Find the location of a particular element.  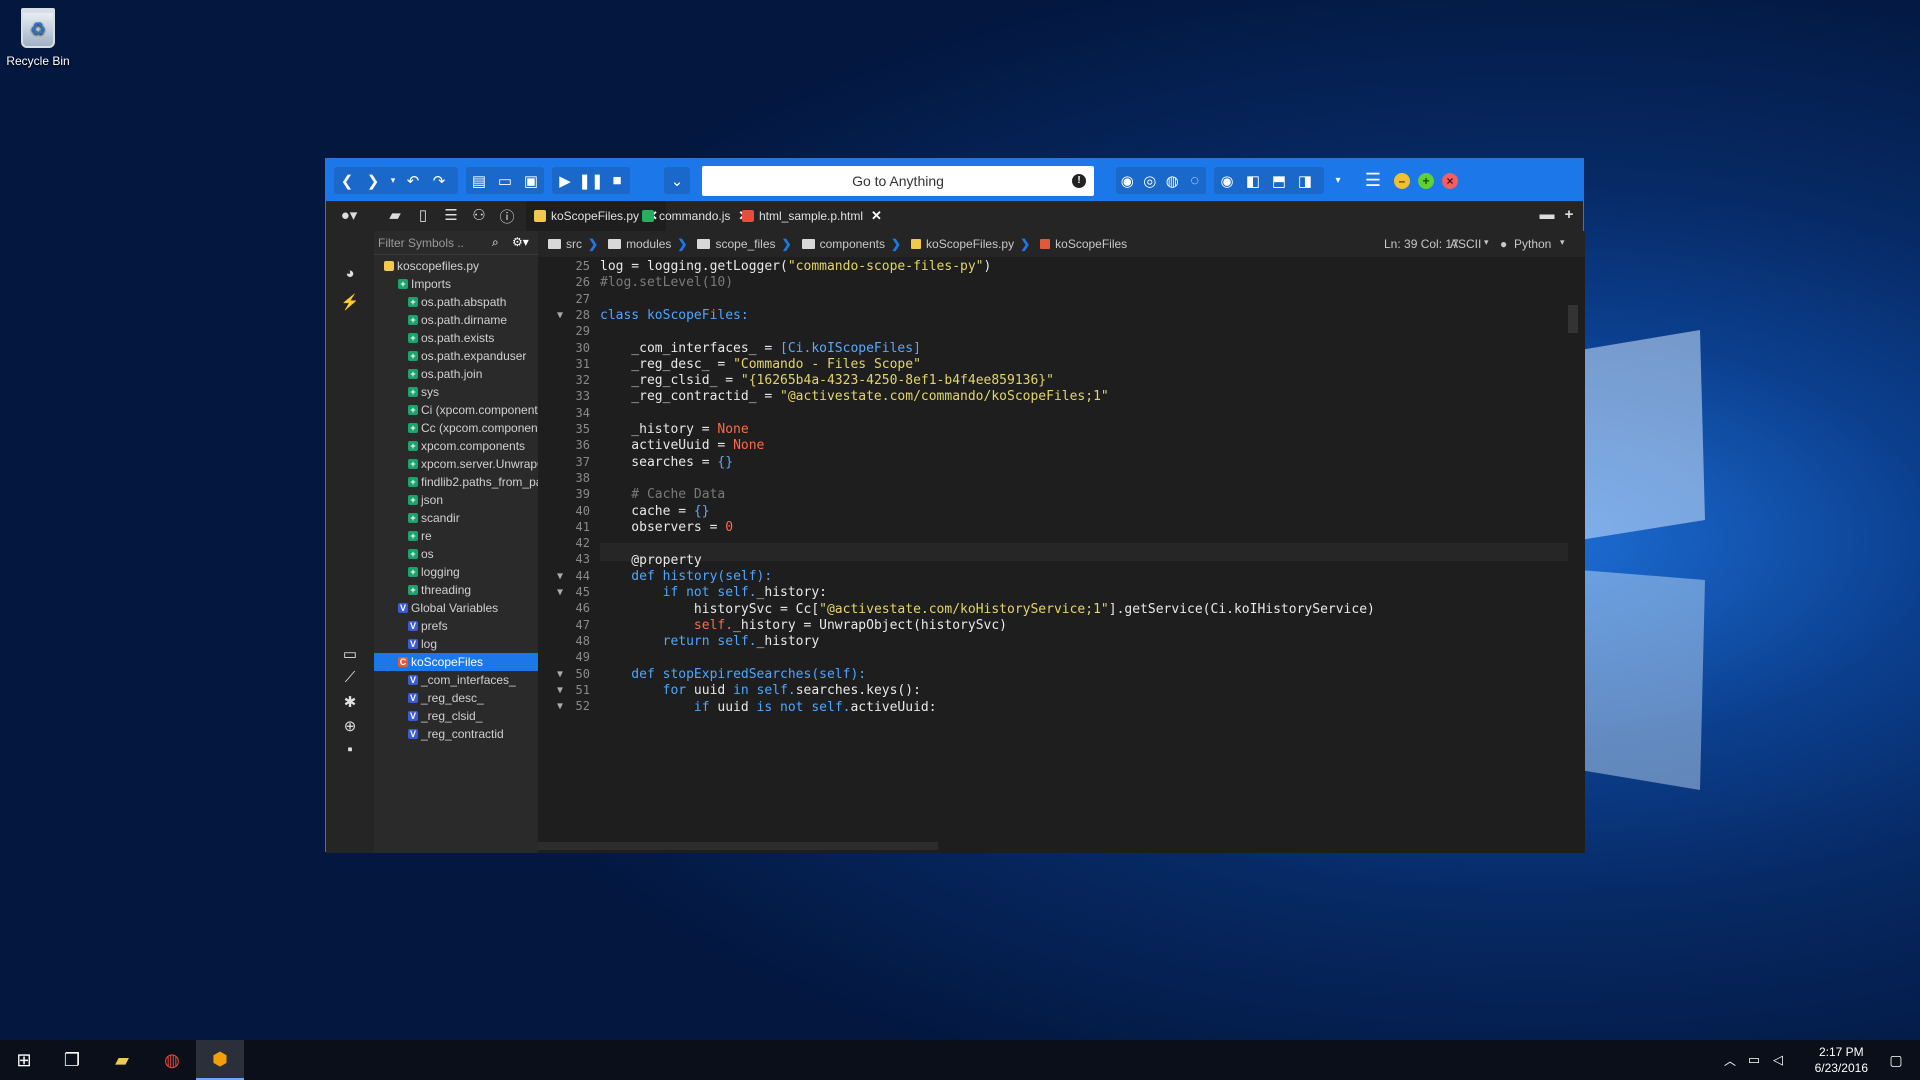

go-to-anything-input: Go to Anything ! is located at coordinates (898, 181).